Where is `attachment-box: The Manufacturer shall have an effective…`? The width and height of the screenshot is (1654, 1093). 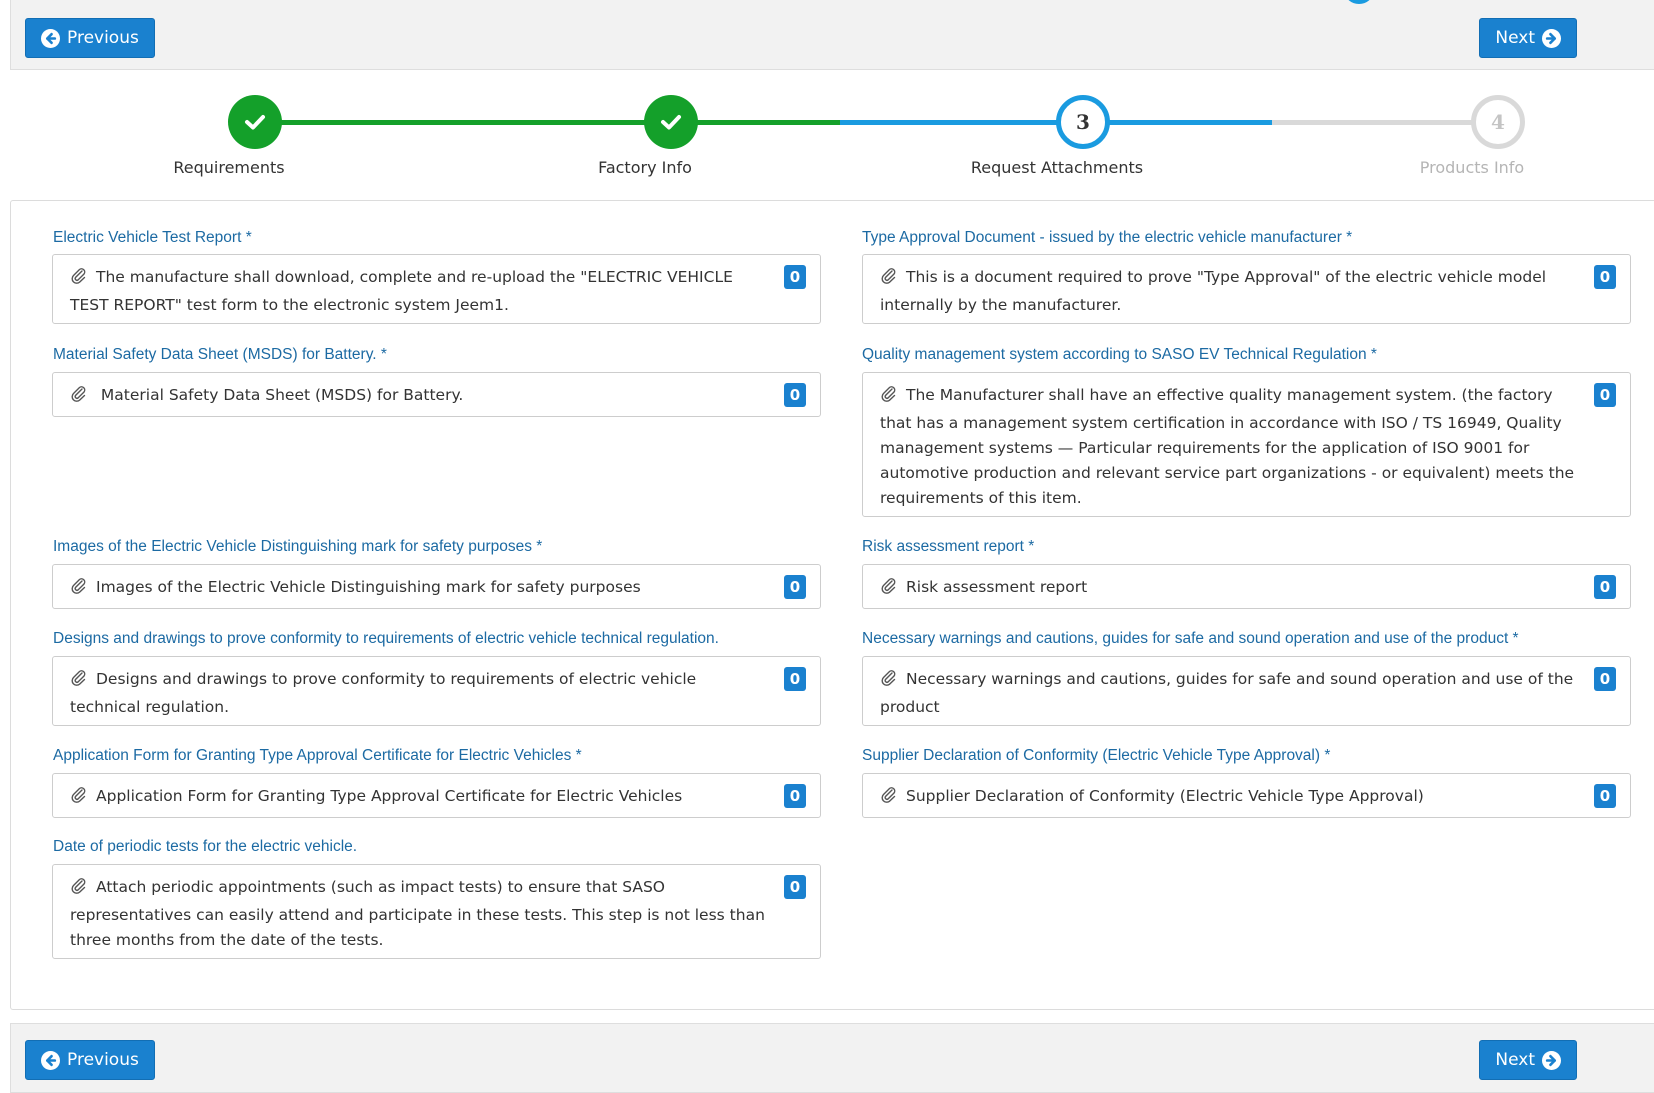 attachment-box: The Manufacturer shall have an effective… is located at coordinates (1246, 444).